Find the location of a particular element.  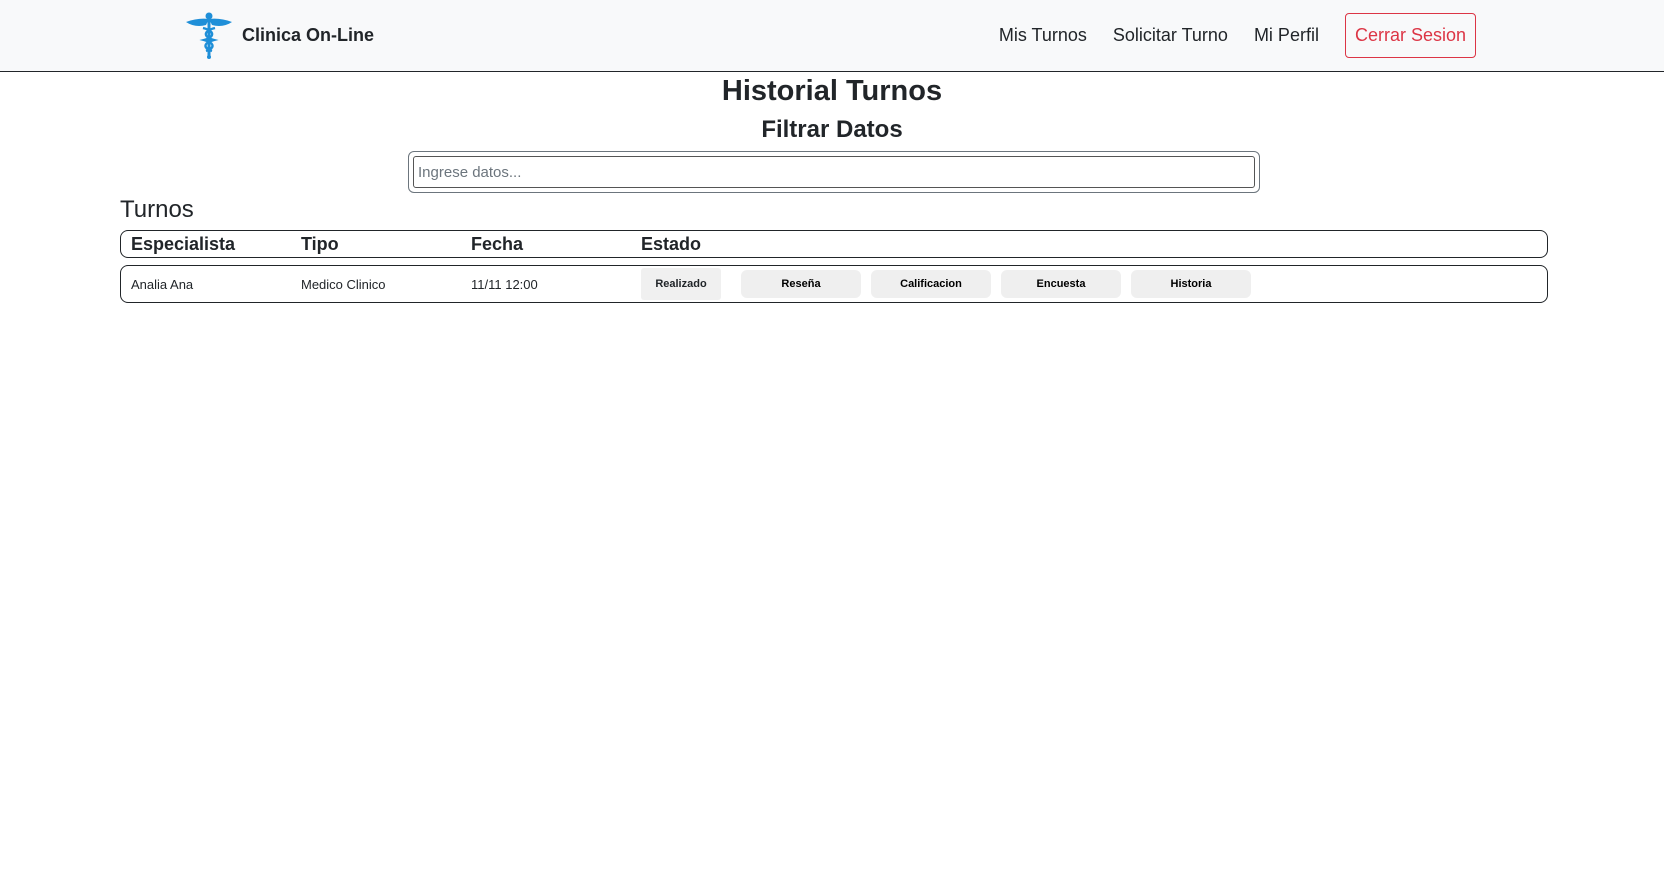

nav-link-mi-perfil: Mi Perfil is located at coordinates (1286, 35).